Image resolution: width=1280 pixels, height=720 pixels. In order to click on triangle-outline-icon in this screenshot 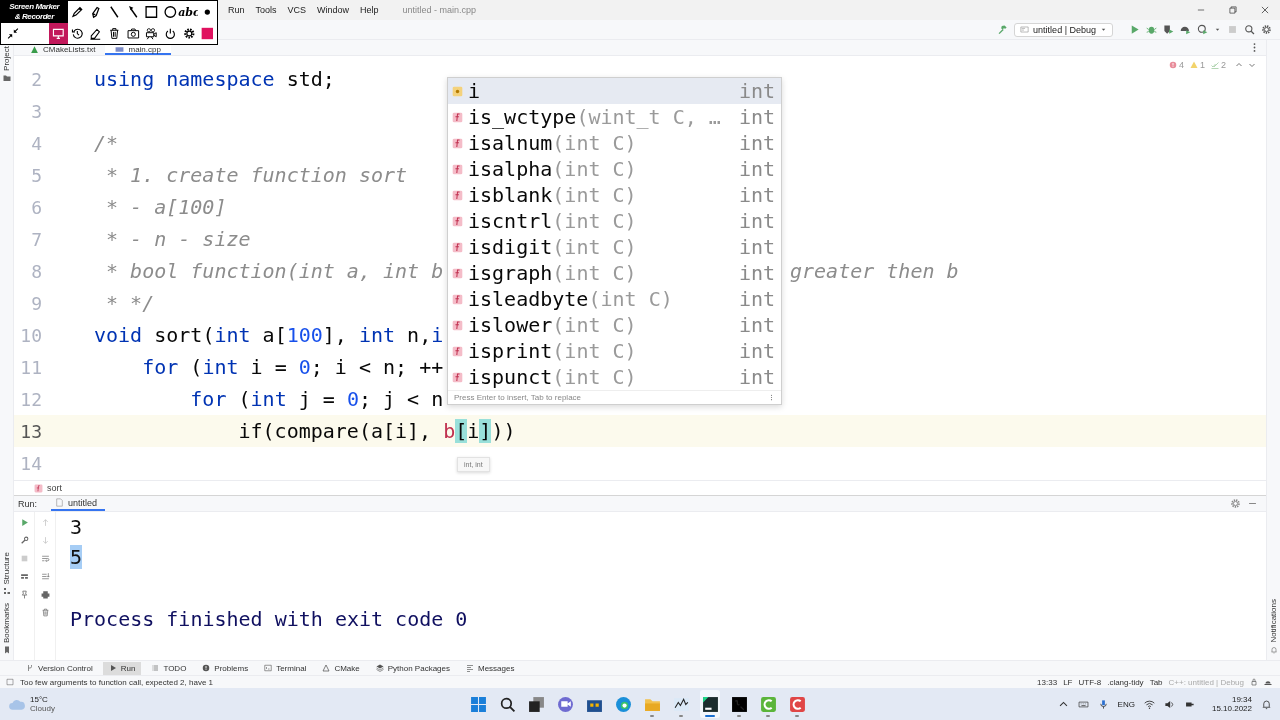, I will do `click(326, 668)`.